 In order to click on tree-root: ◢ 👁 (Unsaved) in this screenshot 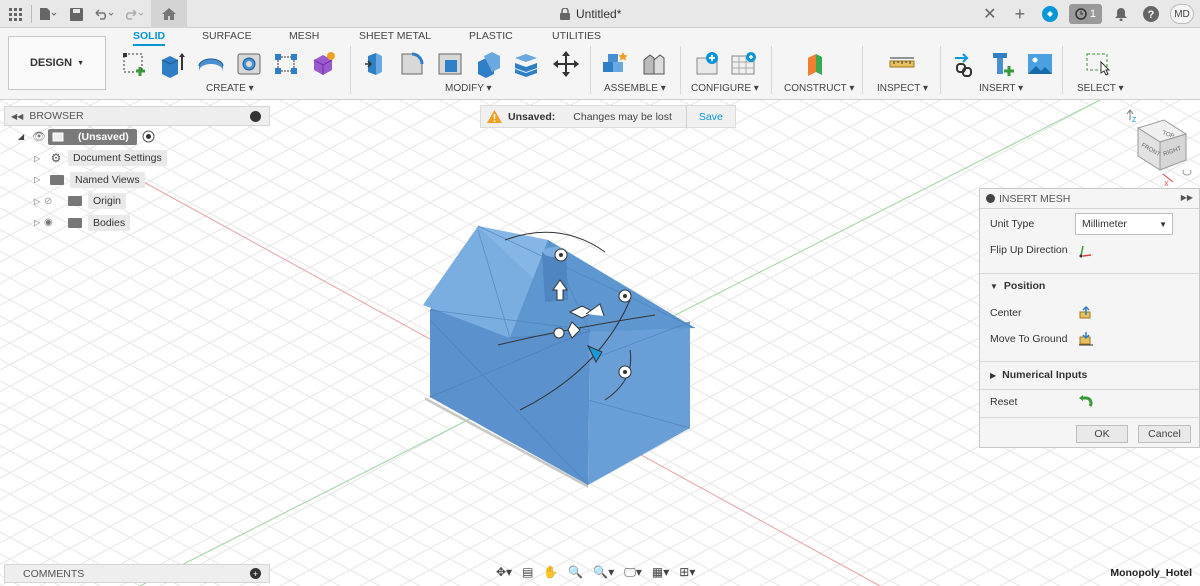, I will do `click(137, 137)`.